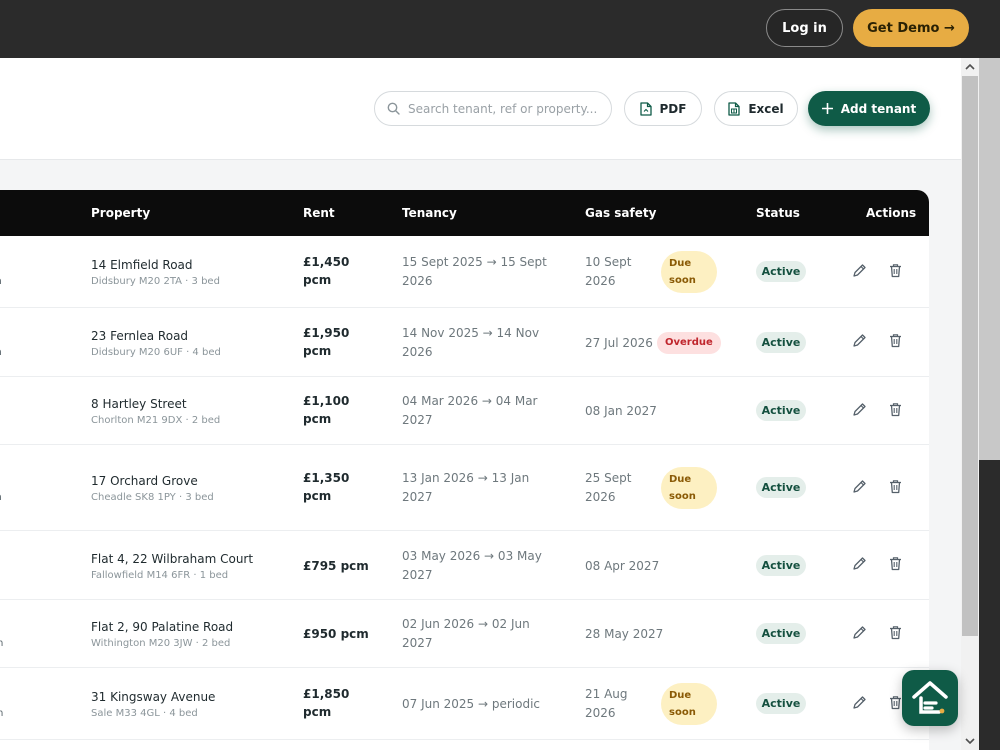 The image size is (1000, 750). I want to click on tenancy-dates: 13 Jan 2026 → 13 Jan 2027, so click(466, 487).